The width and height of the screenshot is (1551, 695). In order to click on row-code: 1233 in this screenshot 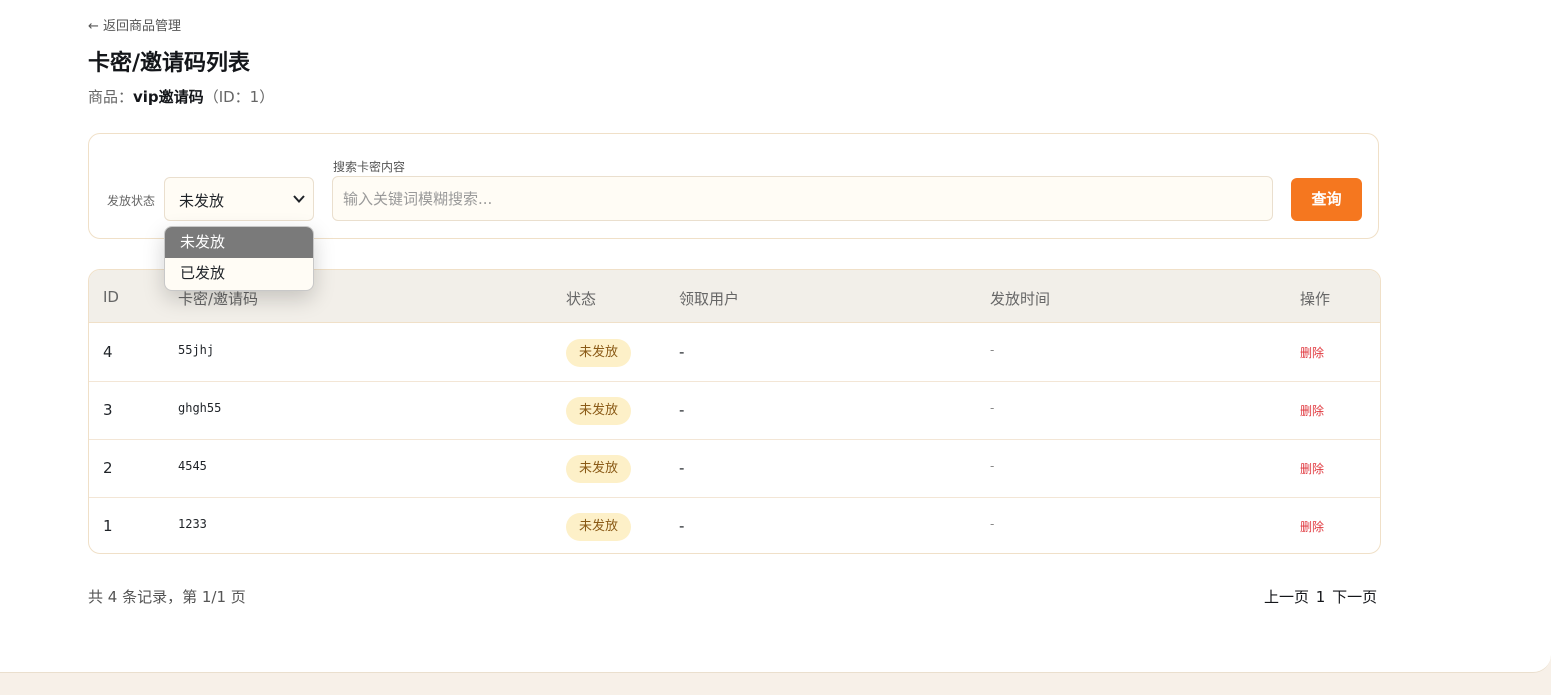, I will do `click(192, 524)`.